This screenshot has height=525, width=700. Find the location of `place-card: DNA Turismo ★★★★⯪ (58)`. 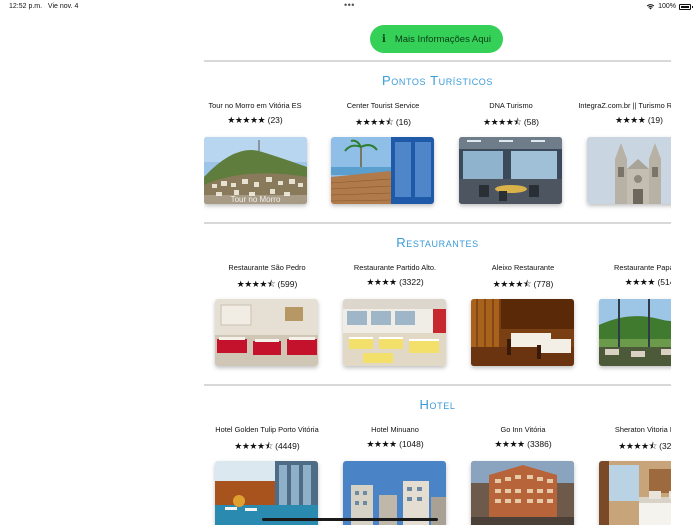

place-card: DNA Turismo ★★★★⯪ (58) is located at coordinates (511, 156).